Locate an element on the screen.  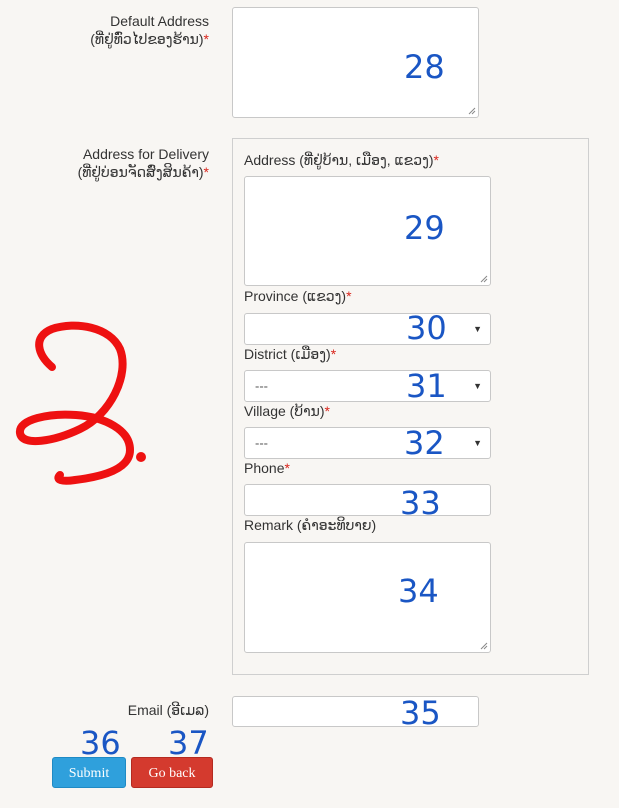
village-selected-value: --- is located at coordinates (261, 443).